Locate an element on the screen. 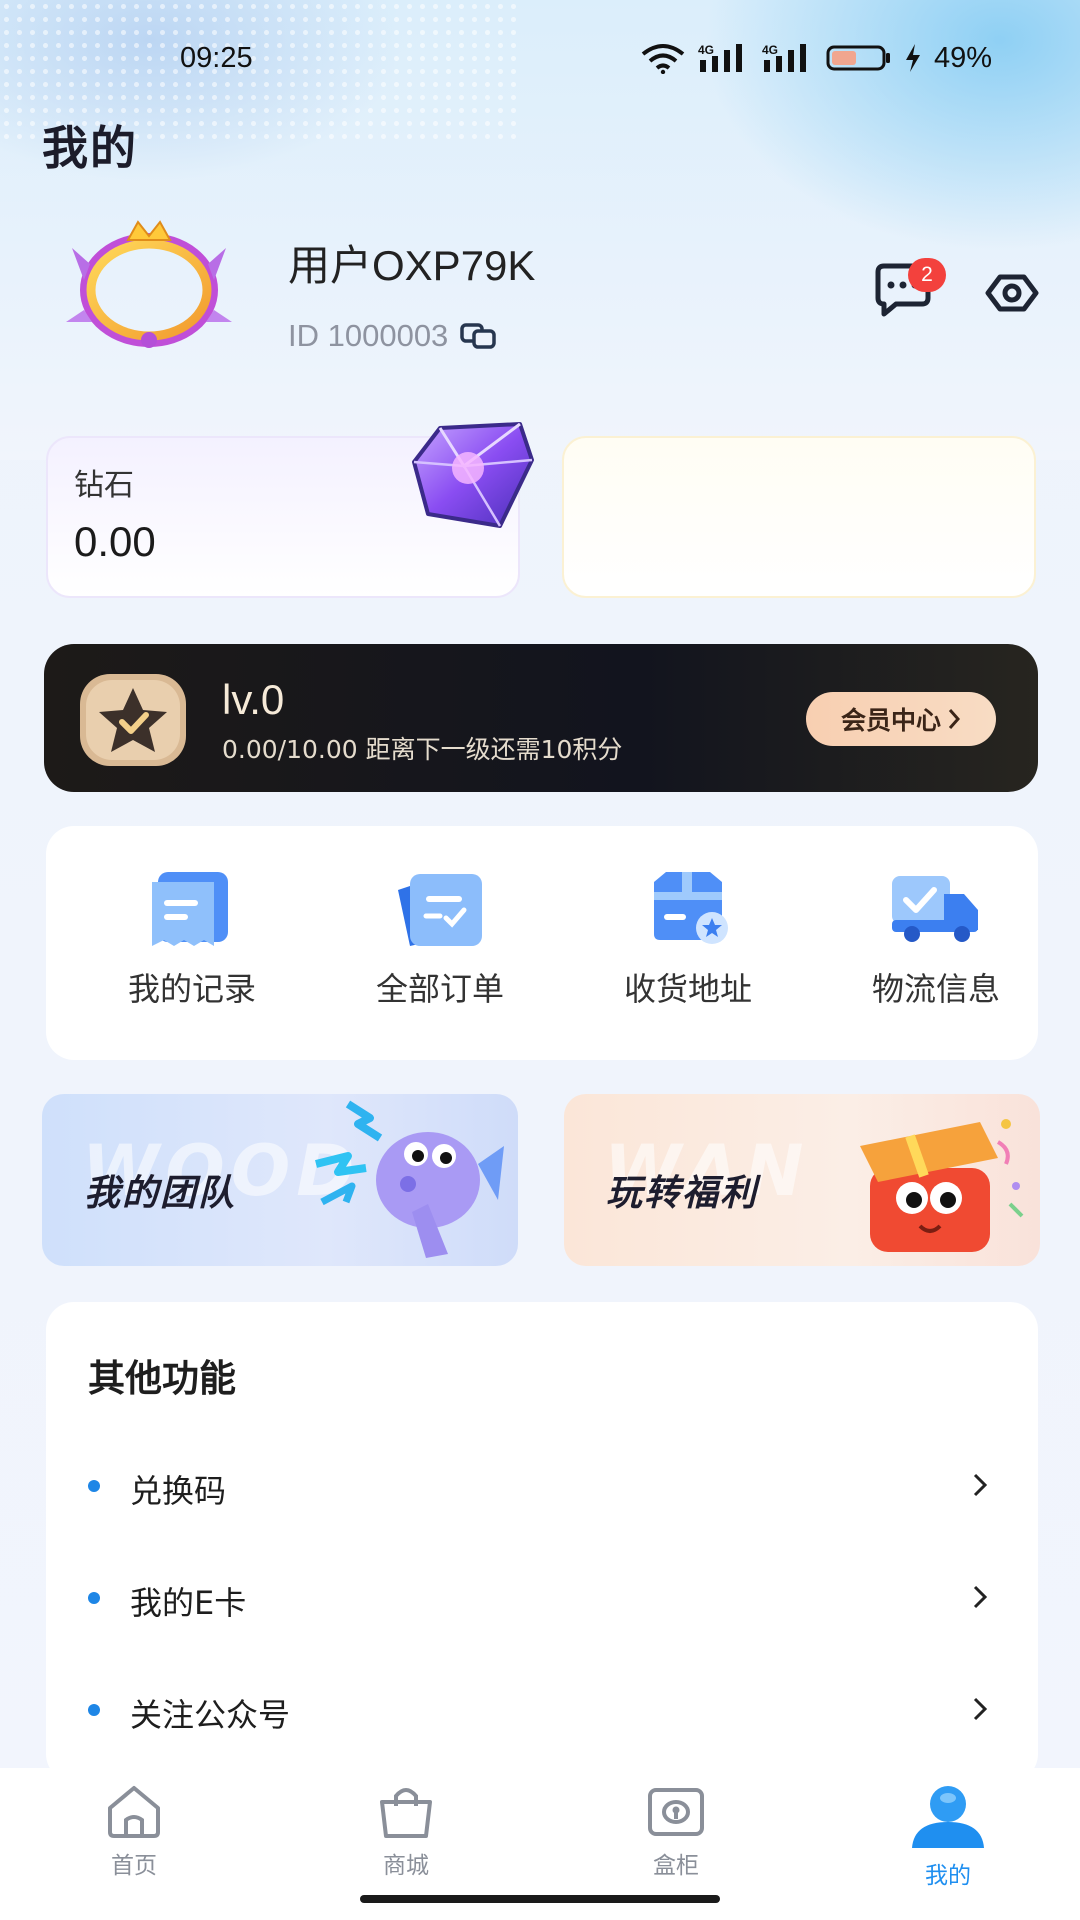 This screenshot has height=1920, width=1080. gift-box-mascot-illustration is located at coordinates (942, 1185).